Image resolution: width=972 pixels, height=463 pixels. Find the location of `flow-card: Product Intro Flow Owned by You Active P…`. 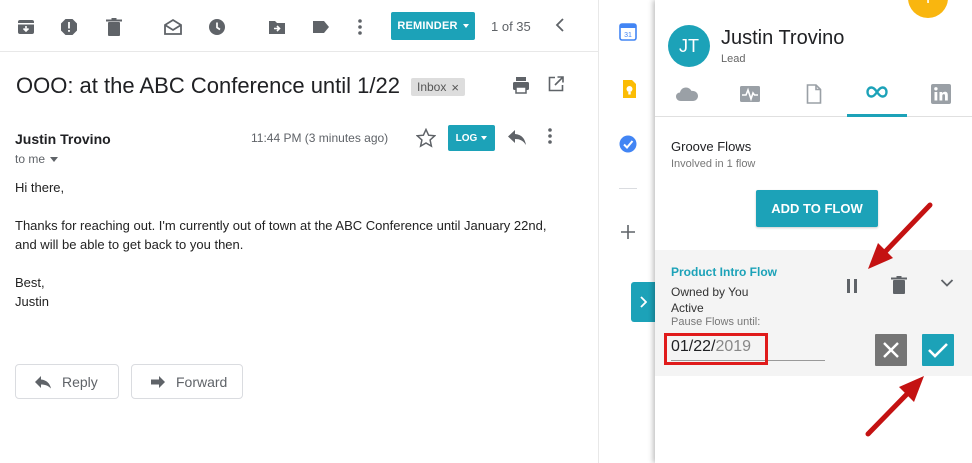

flow-card: Product Intro Flow Owned by You Active P… is located at coordinates (813, 313).